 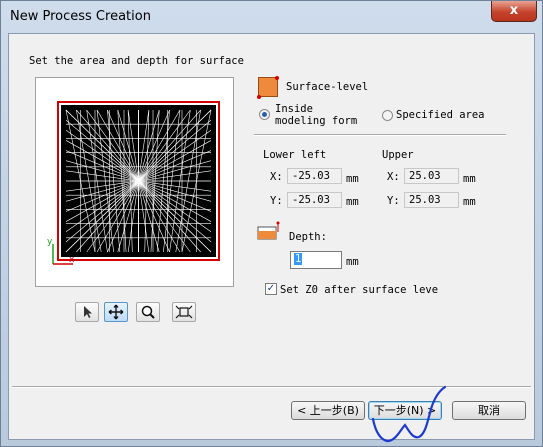 What do you see at coordinates (393, 177) in the screenshot?
I see `upper-x-label: X:` at bounding box center [393, 177].